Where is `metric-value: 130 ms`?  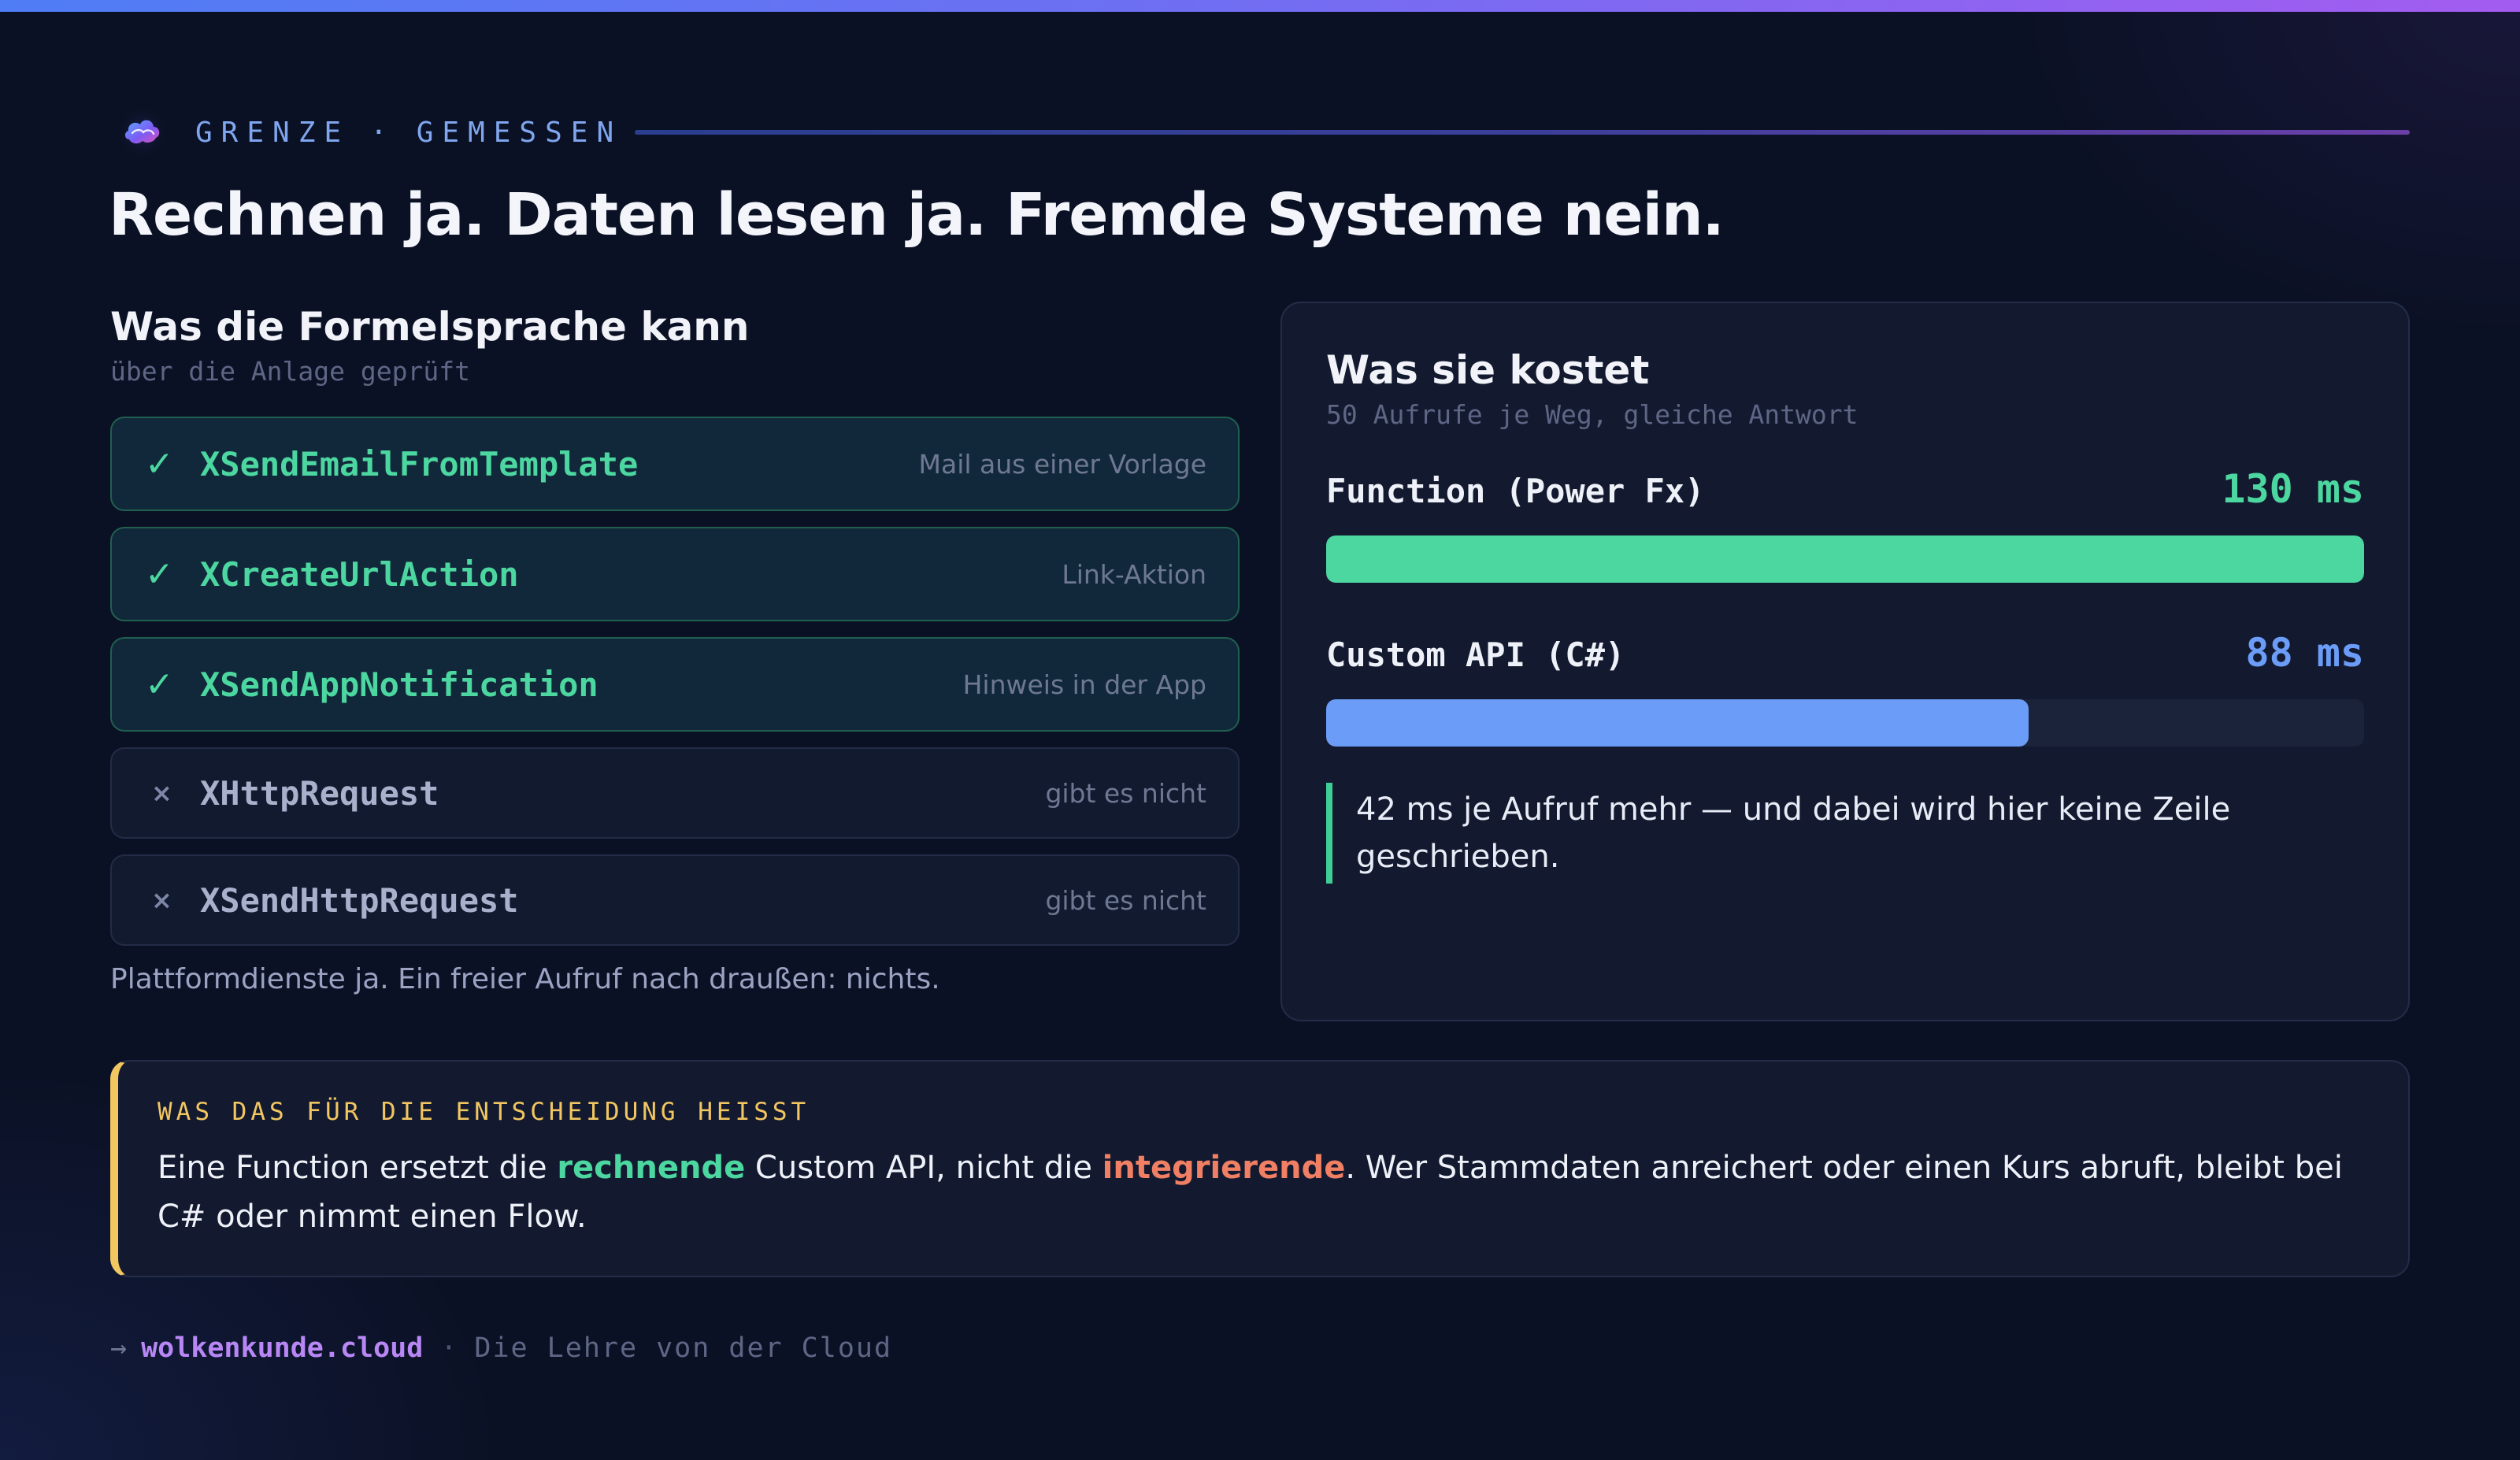
metric-value: 130 ms is located at coordinates (2293, 489).